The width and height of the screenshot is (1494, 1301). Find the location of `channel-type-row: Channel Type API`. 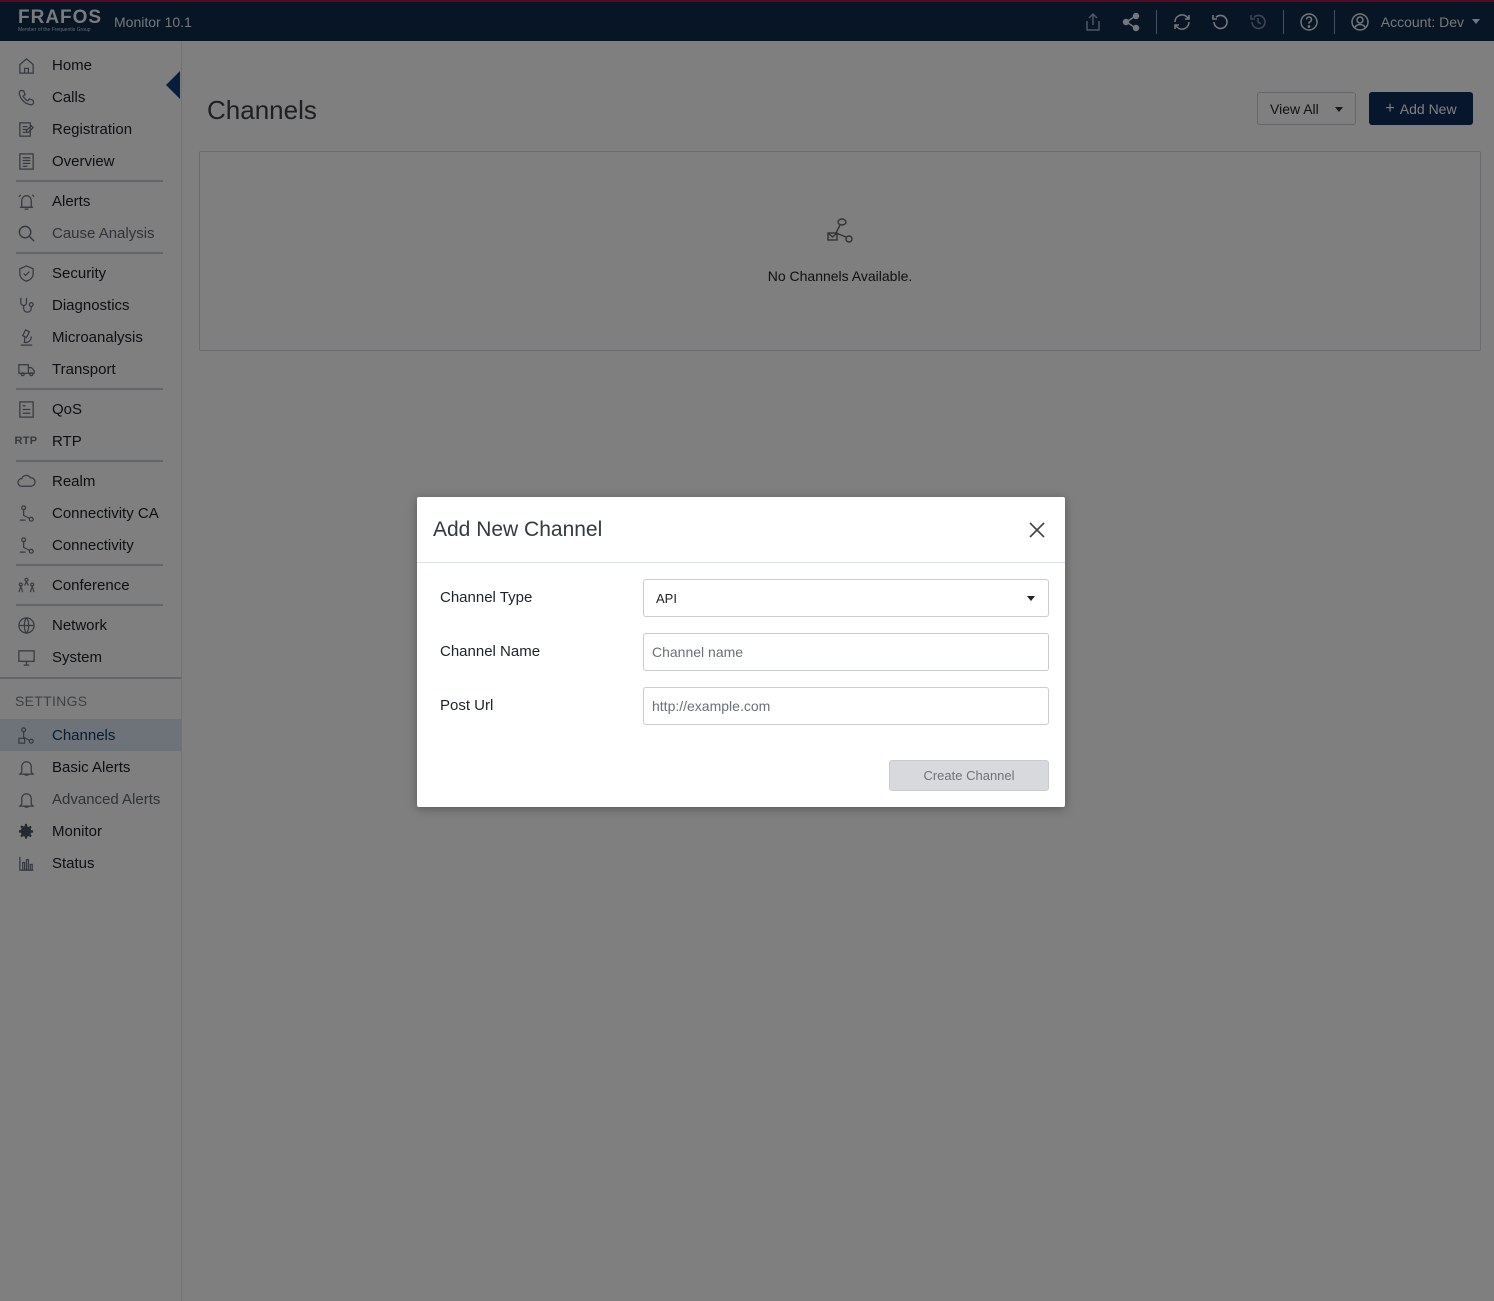

channel-type-row: Channel Type API is located at coordinates (741, 598).